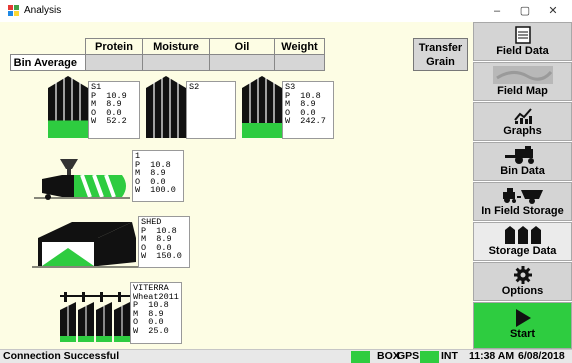 This screenshot has height=363, width=572. I want to click on chart-line-icon, so click(522, 116).